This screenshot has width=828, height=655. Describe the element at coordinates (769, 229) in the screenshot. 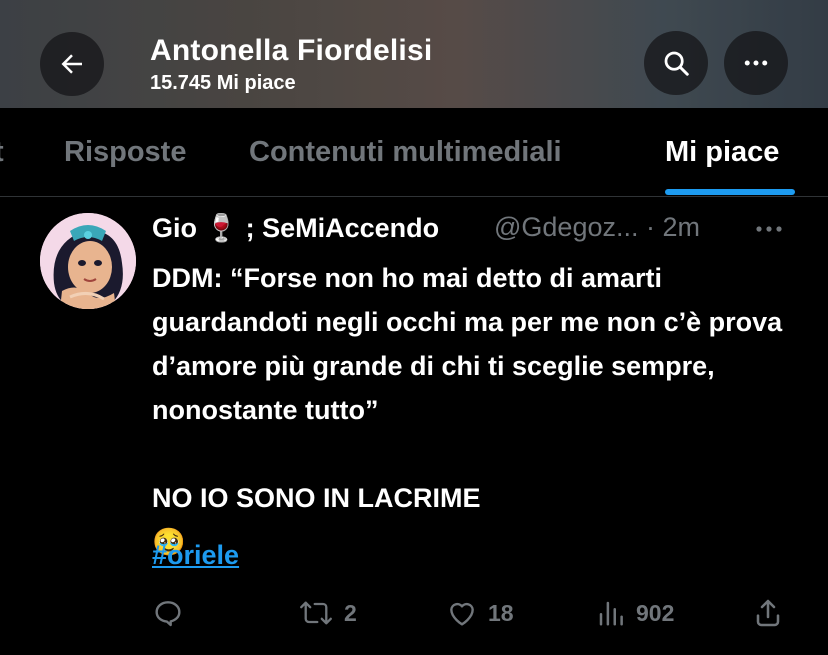

I see `tweet-more-icon` at that location.